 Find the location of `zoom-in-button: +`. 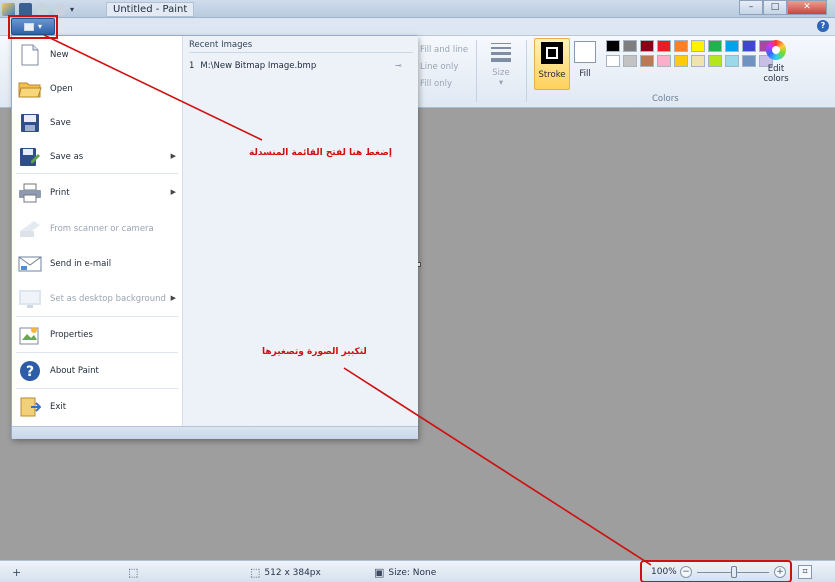

zoom-in-button: + is located at coordinates (780, 572).